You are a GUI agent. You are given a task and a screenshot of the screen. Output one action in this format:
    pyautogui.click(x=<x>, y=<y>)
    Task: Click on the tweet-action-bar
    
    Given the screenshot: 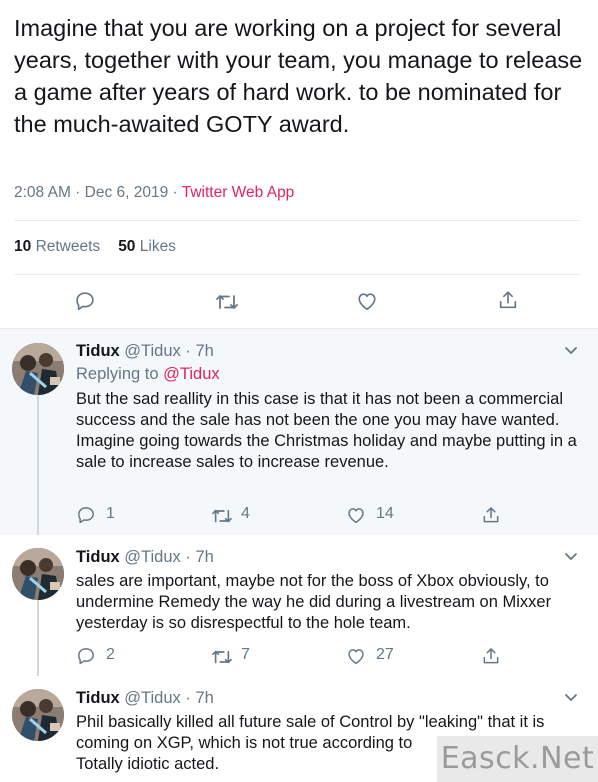 What is the action you would take?
    pyautogui.click(x=299, y=302)
    